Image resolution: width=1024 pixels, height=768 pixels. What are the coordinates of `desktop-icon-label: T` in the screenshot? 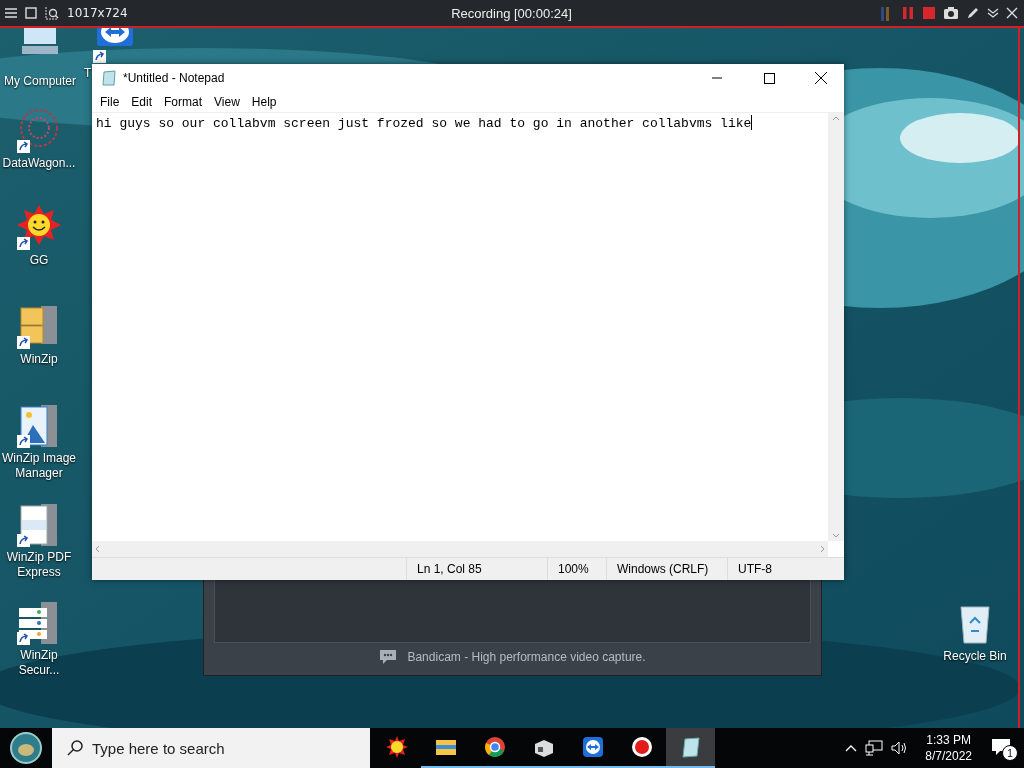 It's located at (88, 73).